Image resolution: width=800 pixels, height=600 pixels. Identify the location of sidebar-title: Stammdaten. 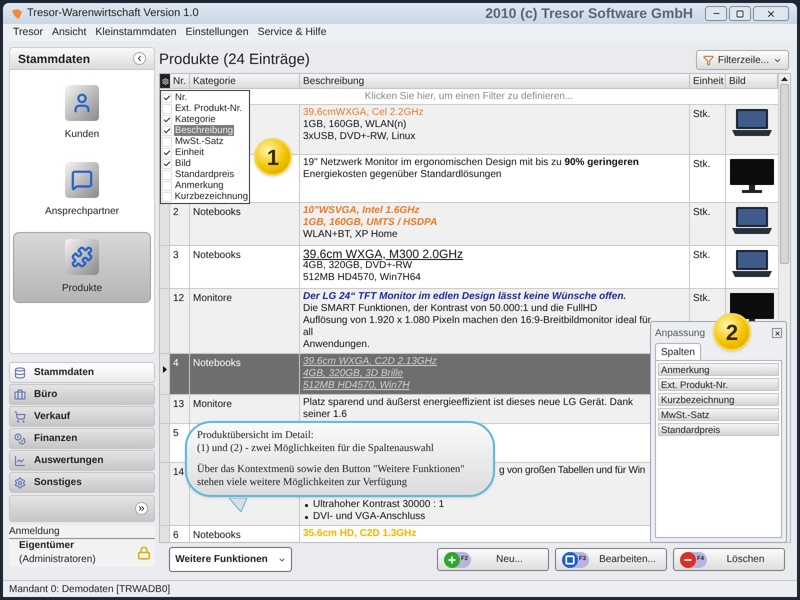
(54, 59).